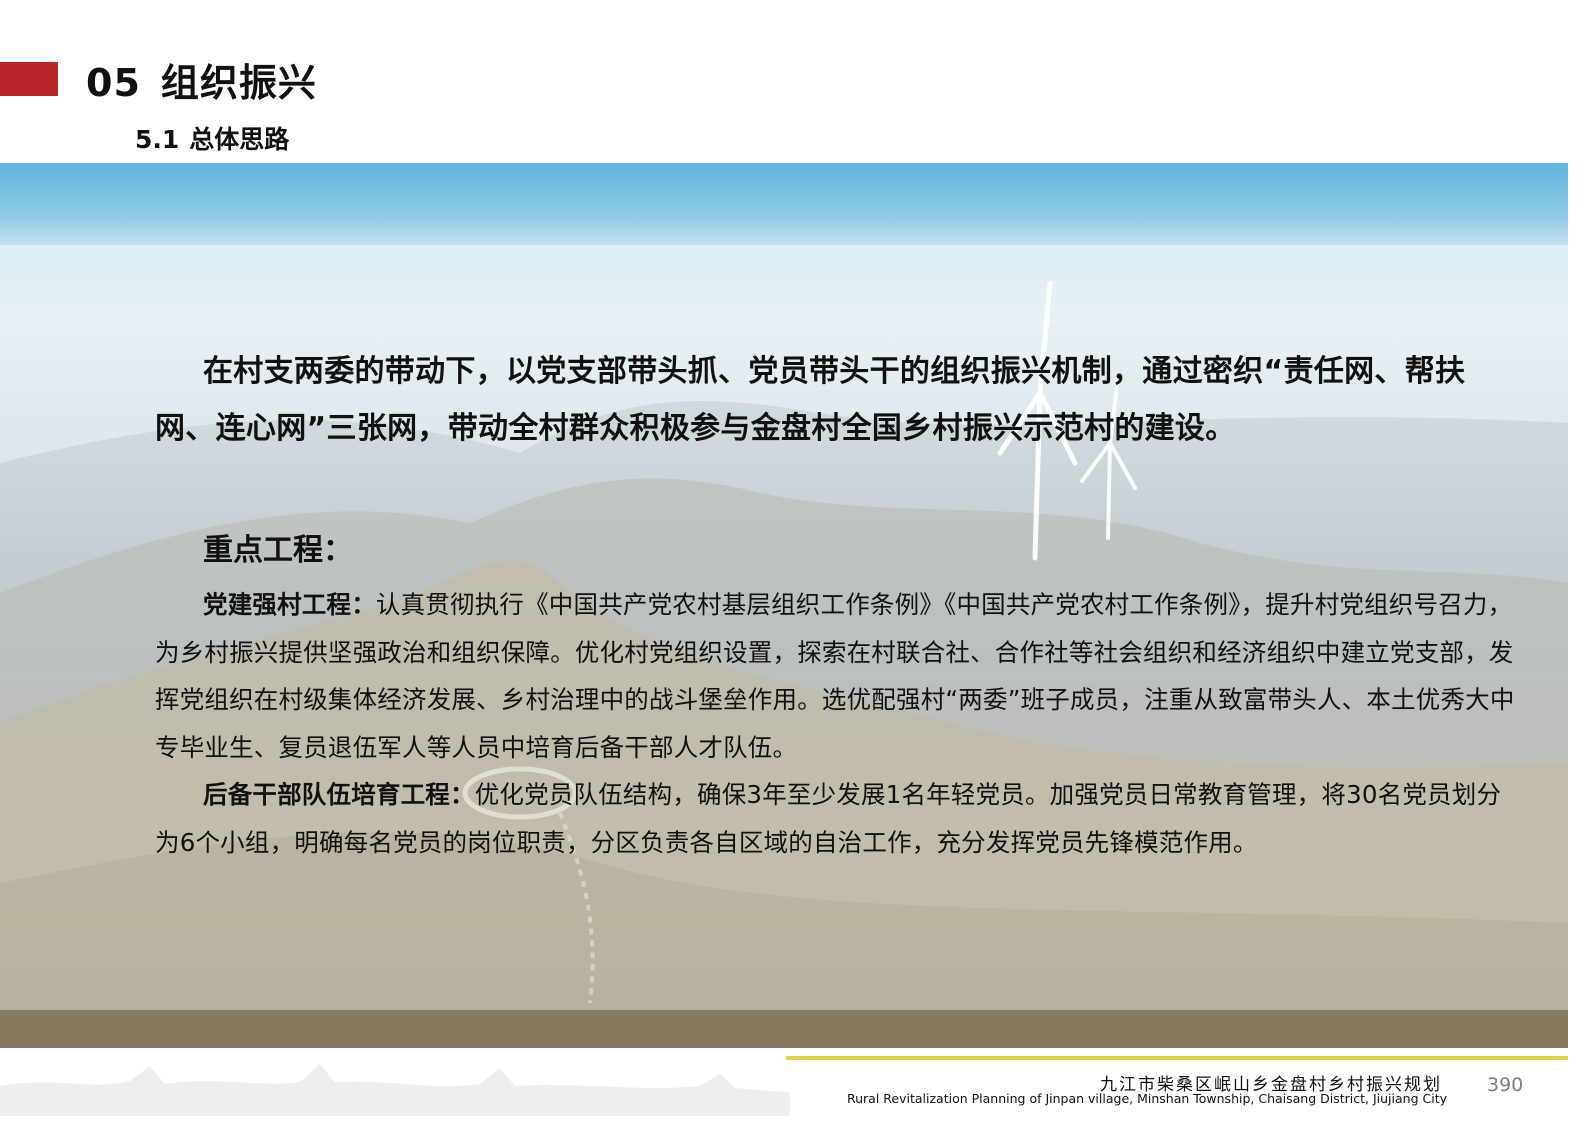  What do you see at coordinates (239, 139) in the screenshot?
I see `subsection-title-text: 总体思路` at bounding box center [239, 139].